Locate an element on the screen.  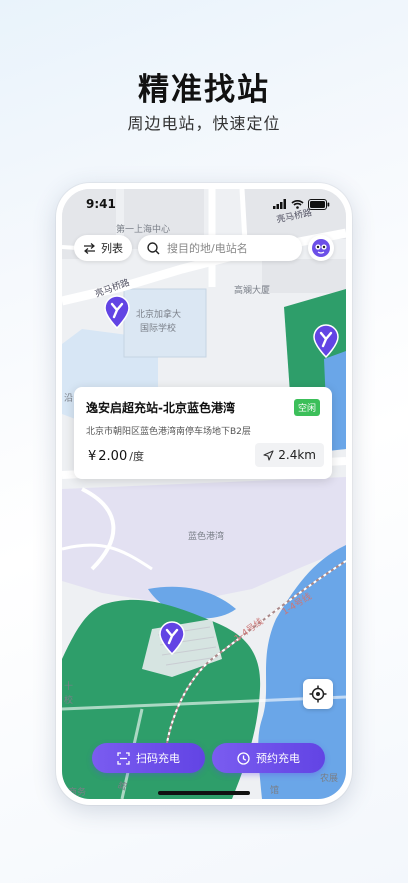
search-input: 搜目的地/电站名 is located at coordinates (220, 248).